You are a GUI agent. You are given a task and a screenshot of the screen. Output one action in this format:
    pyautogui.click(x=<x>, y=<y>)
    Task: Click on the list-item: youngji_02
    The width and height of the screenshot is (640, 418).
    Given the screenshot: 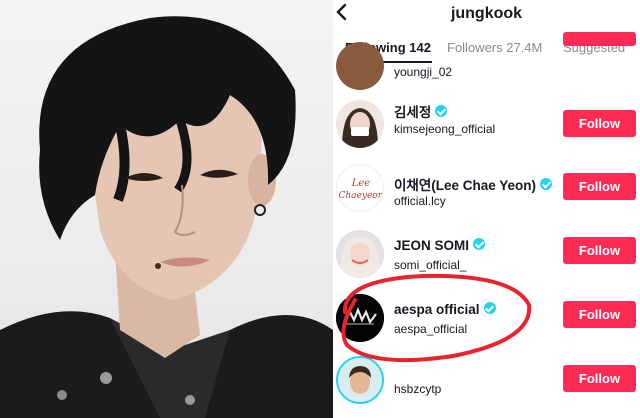 What is the action you would take?
    pyautogui.click(x=486, y=66)
    